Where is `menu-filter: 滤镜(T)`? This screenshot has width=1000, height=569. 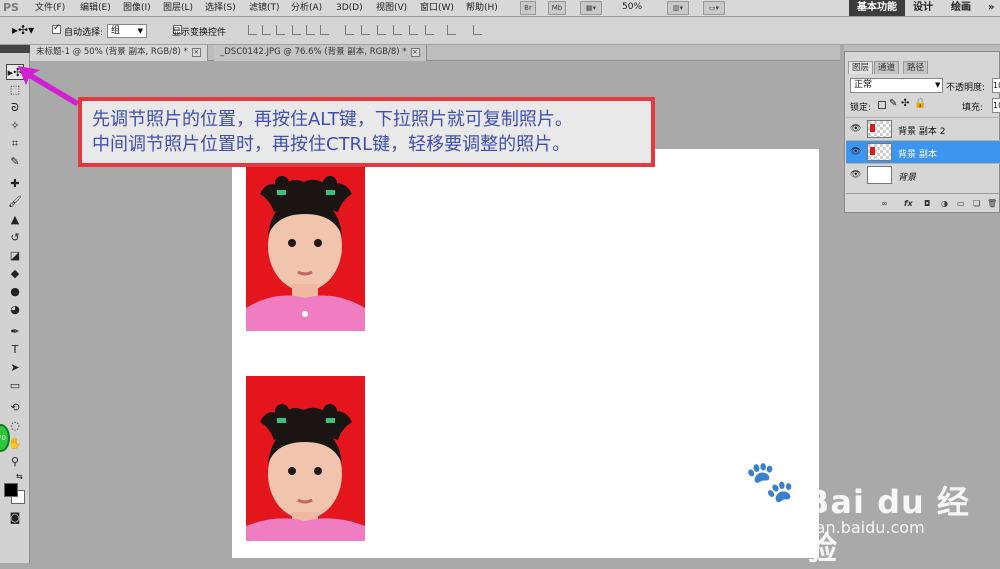
menu-filter: 滤镜(T) is located at coordinates (264, 8).